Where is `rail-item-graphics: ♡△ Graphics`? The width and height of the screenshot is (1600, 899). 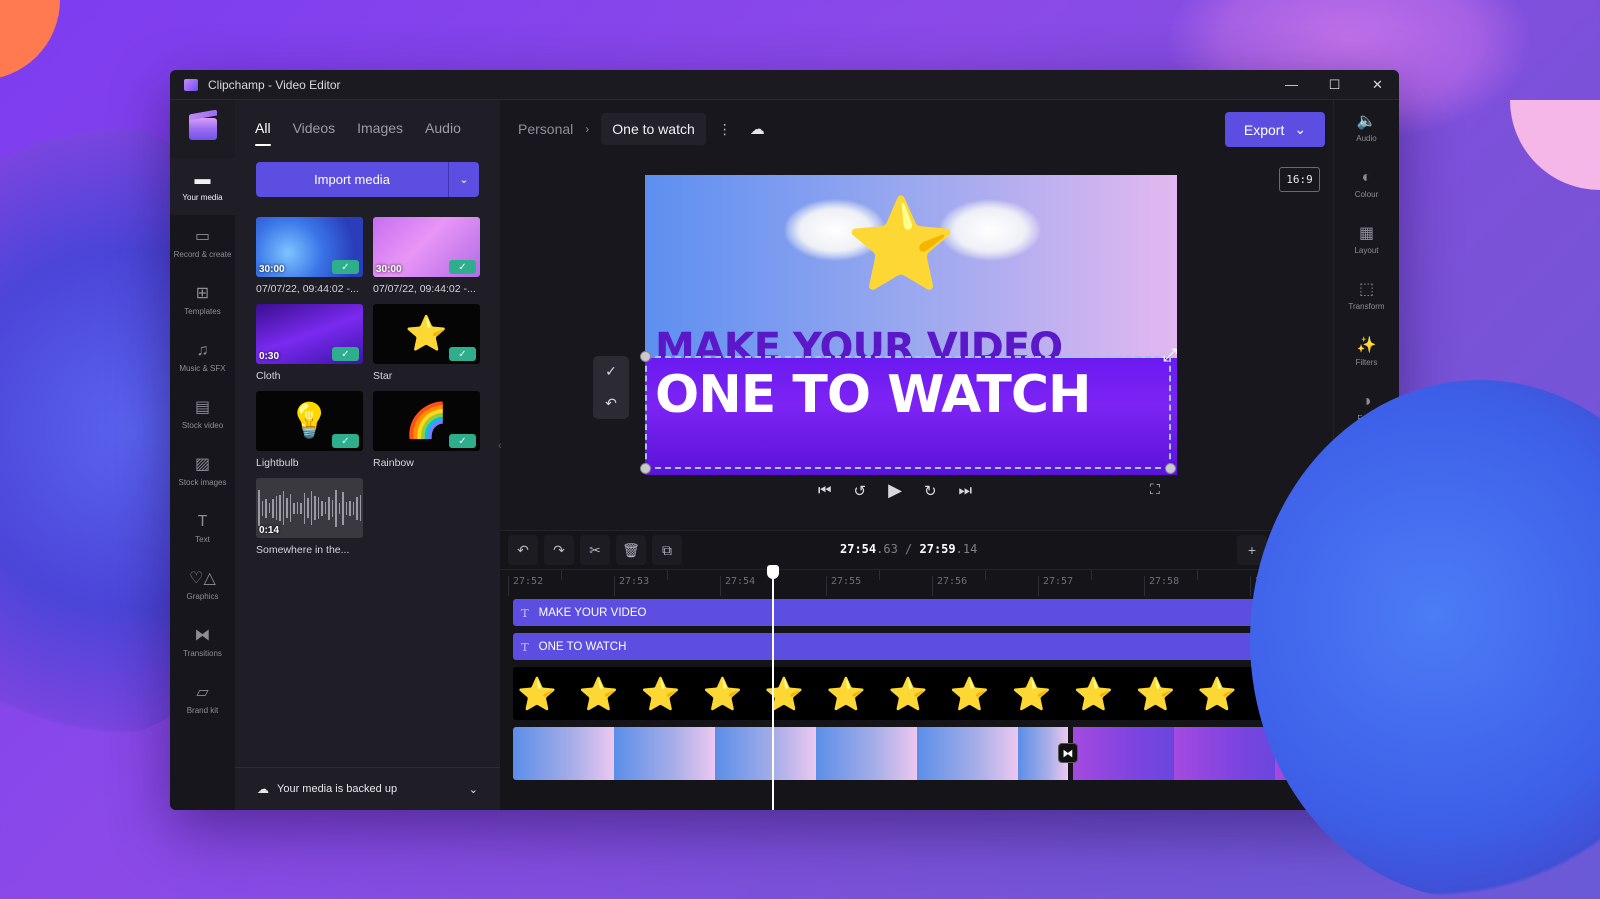
rail-item-graphics: ♡△ Graphics is located at coordinates (202, 585).